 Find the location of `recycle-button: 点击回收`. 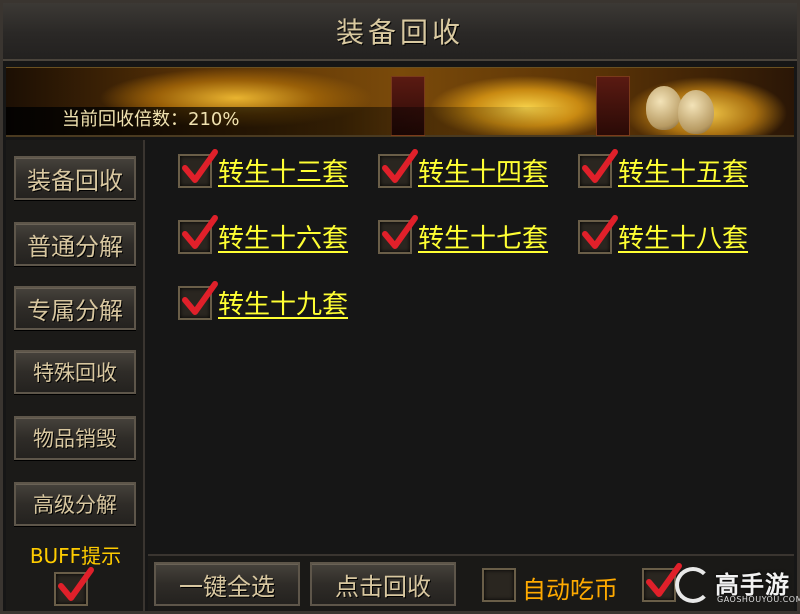

recycle-button: 点击回收 is located at coordinates (383, 584).